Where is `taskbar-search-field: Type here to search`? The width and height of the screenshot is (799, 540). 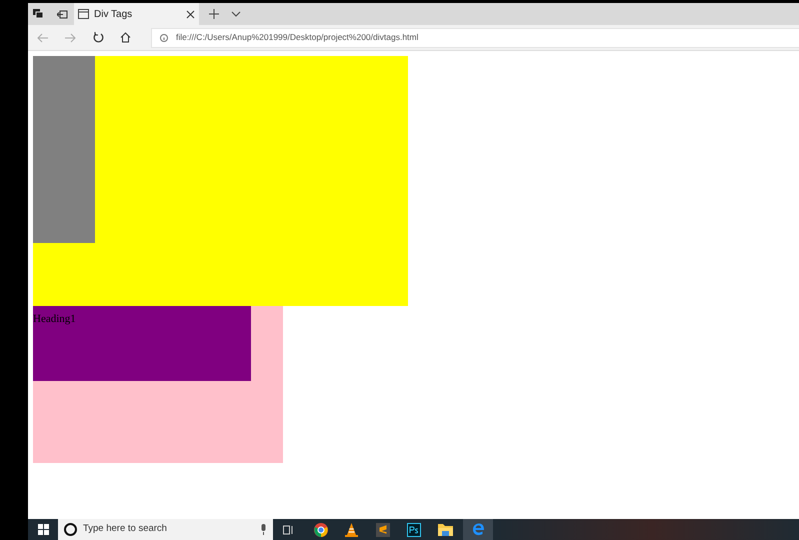 taskbar-search-field: Type here to search is located at coordinates (165, 529).